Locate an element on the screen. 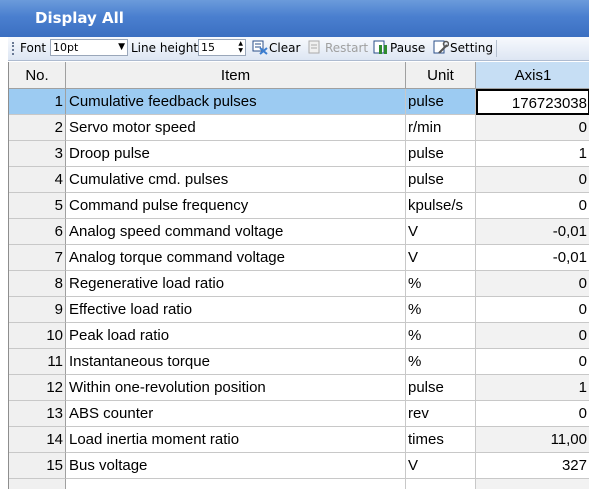 This screenshot has height=489, width=589. row-unit: kpulse/s is located at coordinates (441, 206).